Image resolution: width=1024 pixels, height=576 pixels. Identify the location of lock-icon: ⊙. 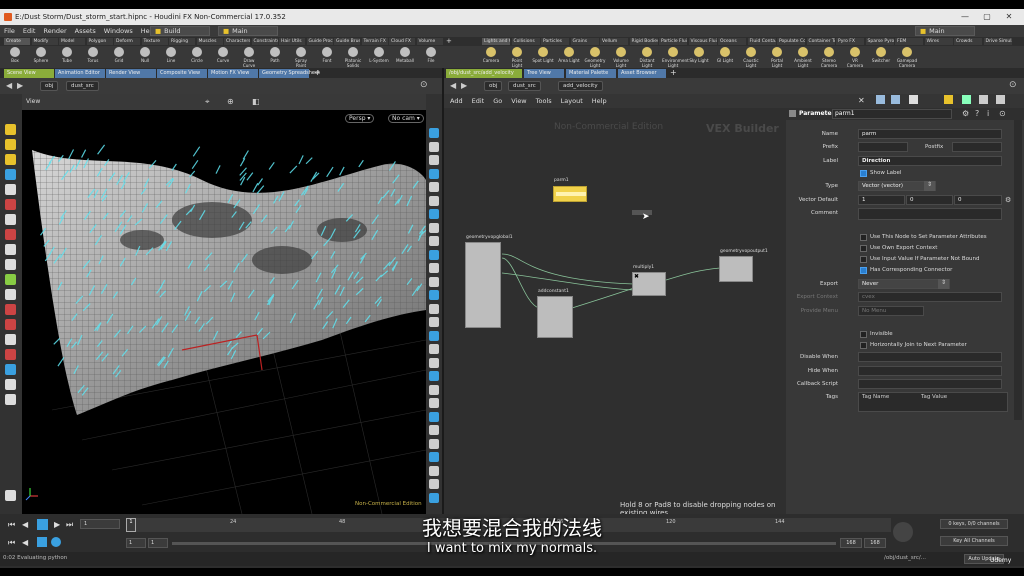
(1002, 113).